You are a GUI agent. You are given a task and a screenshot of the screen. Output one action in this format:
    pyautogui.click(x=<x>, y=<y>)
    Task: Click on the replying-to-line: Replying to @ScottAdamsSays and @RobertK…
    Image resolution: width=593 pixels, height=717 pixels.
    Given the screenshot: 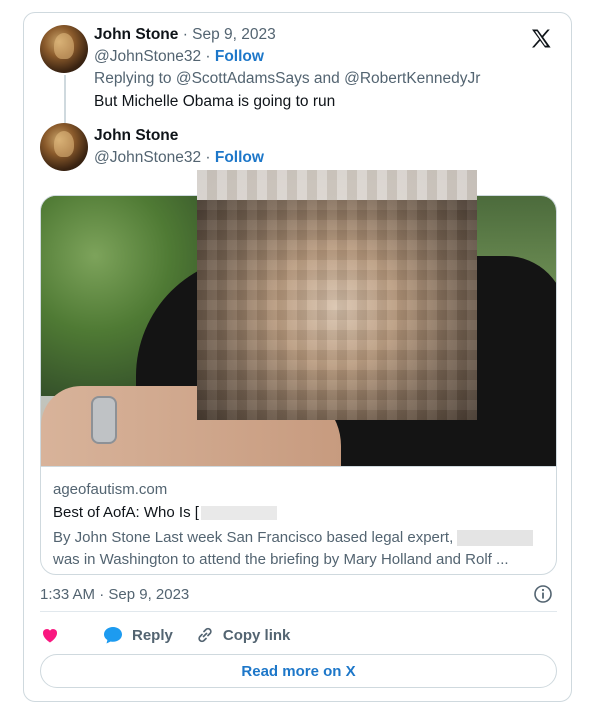 What is the action you would take?
    pyautogui.click(x=287, y=79)
    